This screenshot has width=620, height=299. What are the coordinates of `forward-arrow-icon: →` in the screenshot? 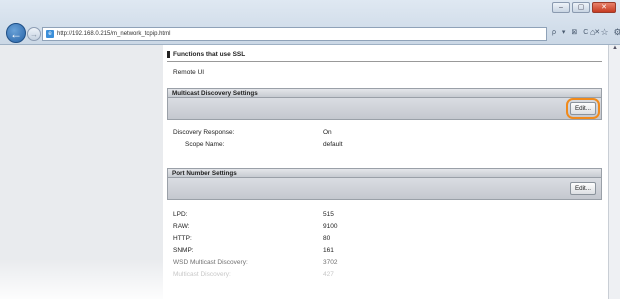 It's located at (34, 34).